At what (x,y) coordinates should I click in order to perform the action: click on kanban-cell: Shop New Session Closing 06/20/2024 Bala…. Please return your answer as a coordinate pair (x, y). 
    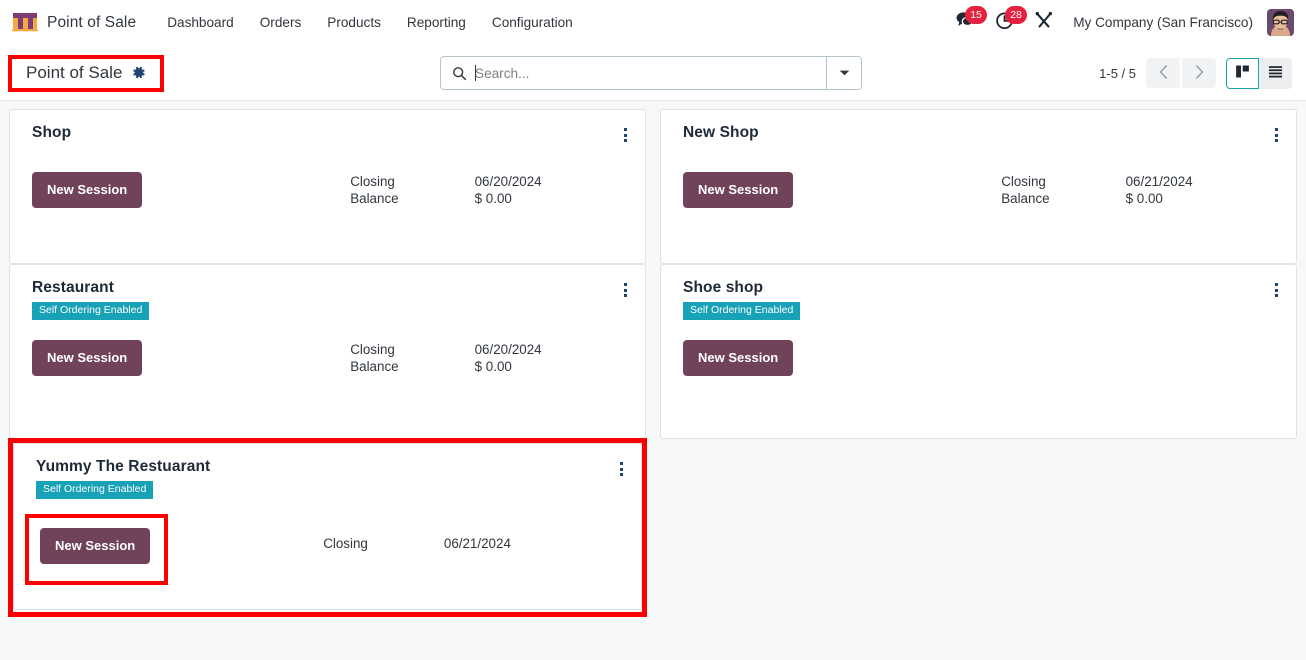
    Looking at the image, I should click on (327, 186).